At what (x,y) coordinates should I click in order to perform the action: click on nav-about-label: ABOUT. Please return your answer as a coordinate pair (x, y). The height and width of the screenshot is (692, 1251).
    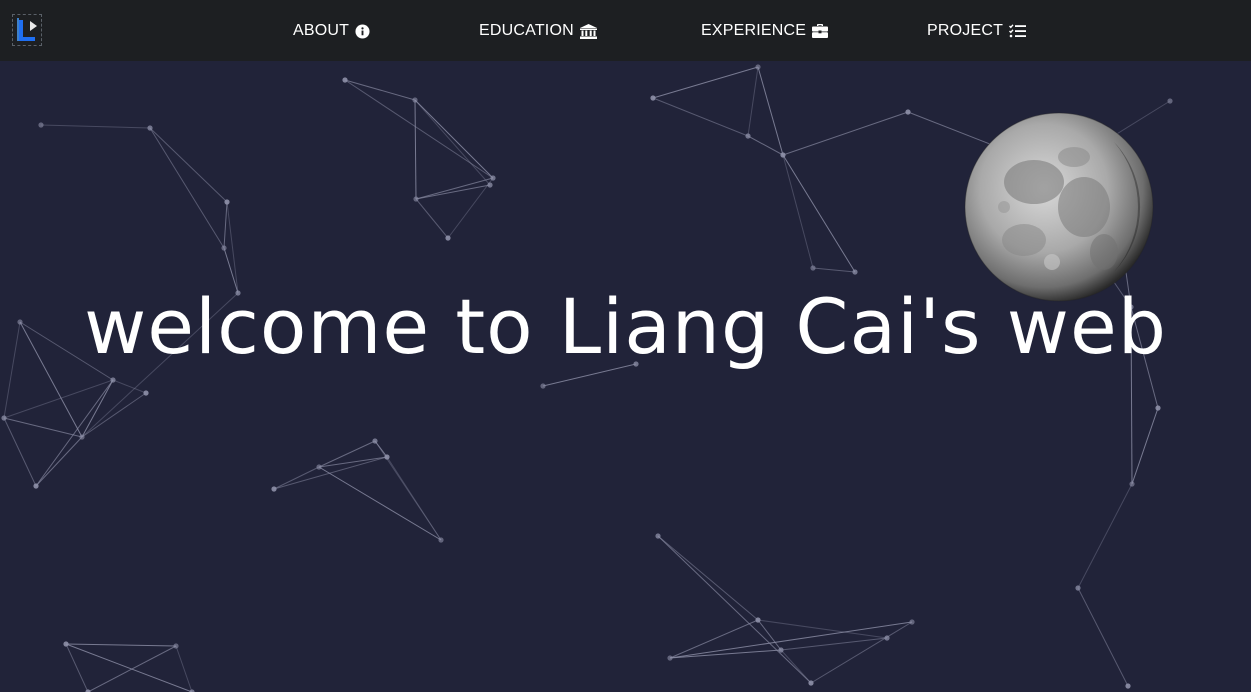
    Looking at the image, I should click on (321, 30).